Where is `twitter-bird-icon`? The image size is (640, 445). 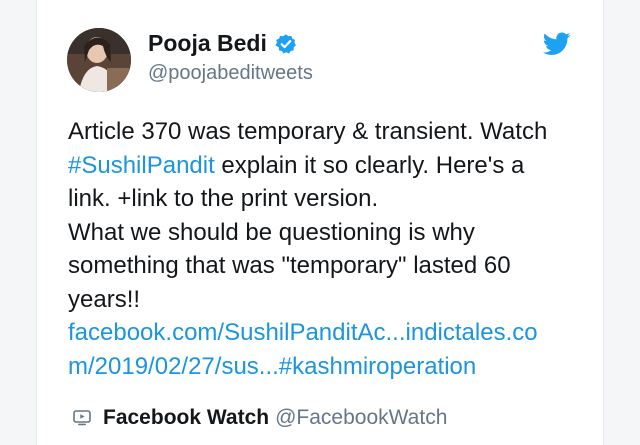
twitter-bird-icon is located at coordinates (557, 44).